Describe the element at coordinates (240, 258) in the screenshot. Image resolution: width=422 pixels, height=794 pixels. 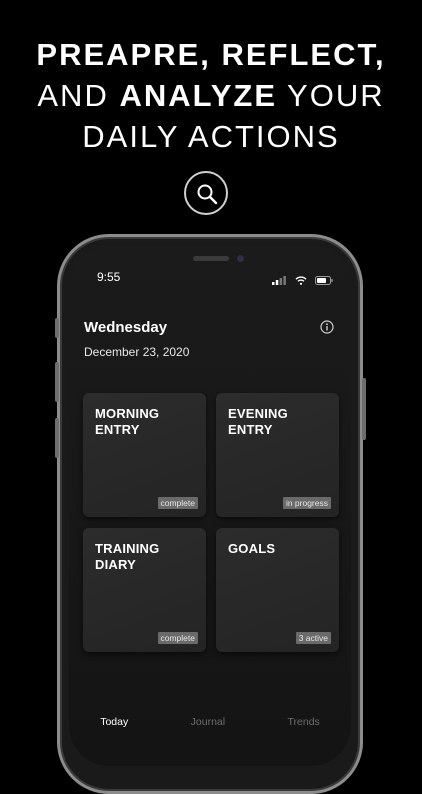
I see `phone-camera` at that location.